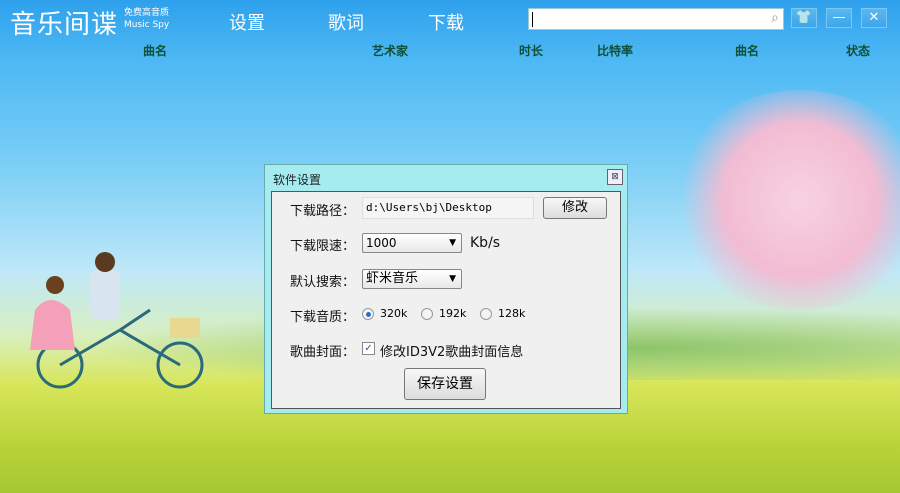 This screenshot has height=493, width=900. I want to click on quality-radio-192k: 192k, so click(443, 313).